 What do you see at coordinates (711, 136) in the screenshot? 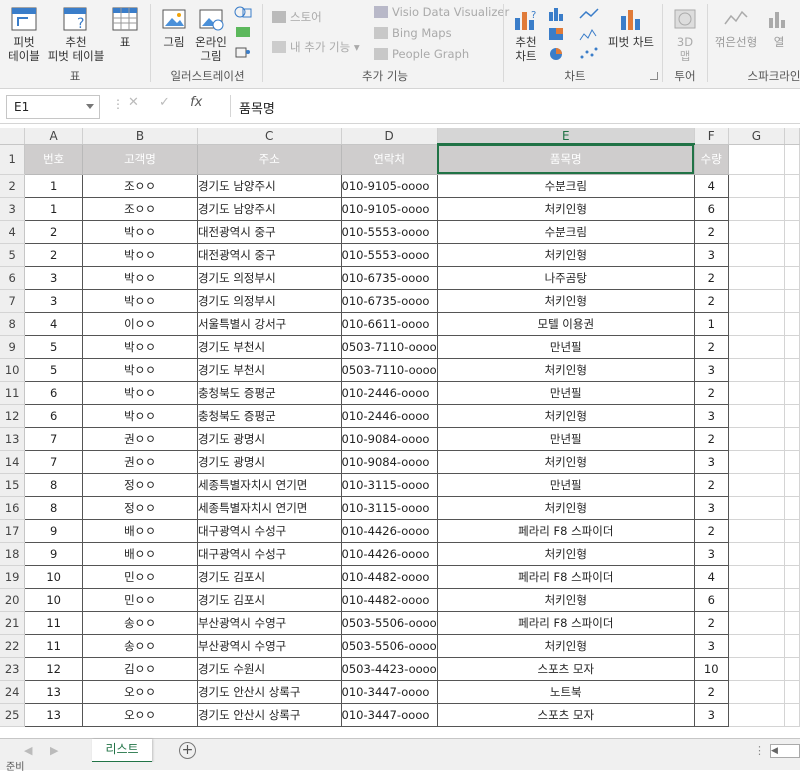
I see `column-header-f: F` at bounding box center [711, 136].